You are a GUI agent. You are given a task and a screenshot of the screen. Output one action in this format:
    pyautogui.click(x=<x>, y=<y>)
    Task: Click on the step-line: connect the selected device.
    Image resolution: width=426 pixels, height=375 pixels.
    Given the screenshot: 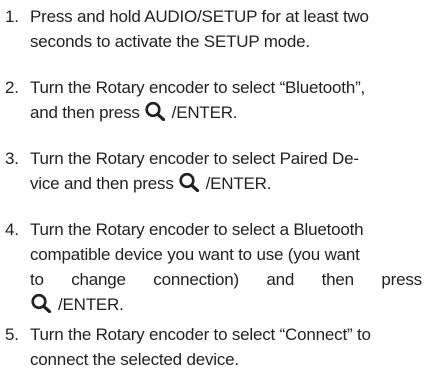 What is the action you would take?
    pyautogui.click(x=134, y=359)
    